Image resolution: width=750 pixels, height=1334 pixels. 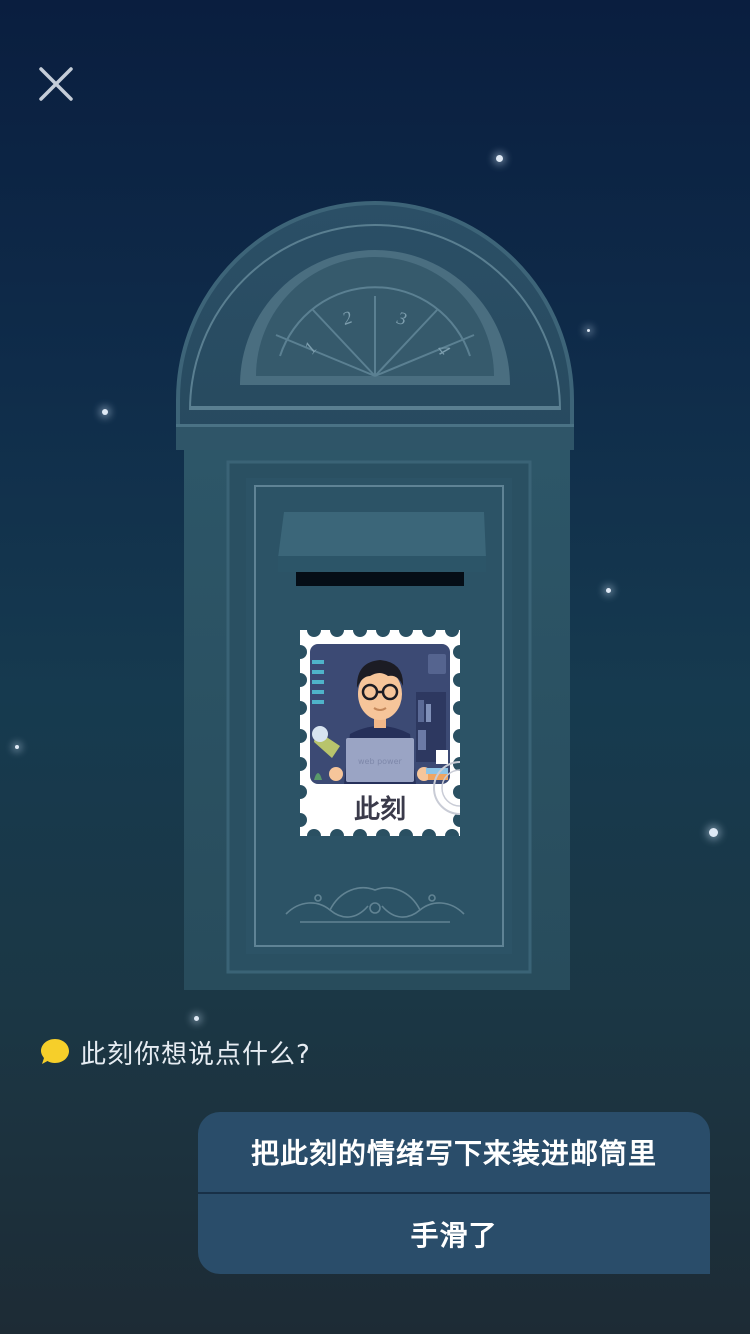 I want to click on write-emotion-button: 把此刻的情绪写下来装进邮筒里, so click(x=454, y=1152).